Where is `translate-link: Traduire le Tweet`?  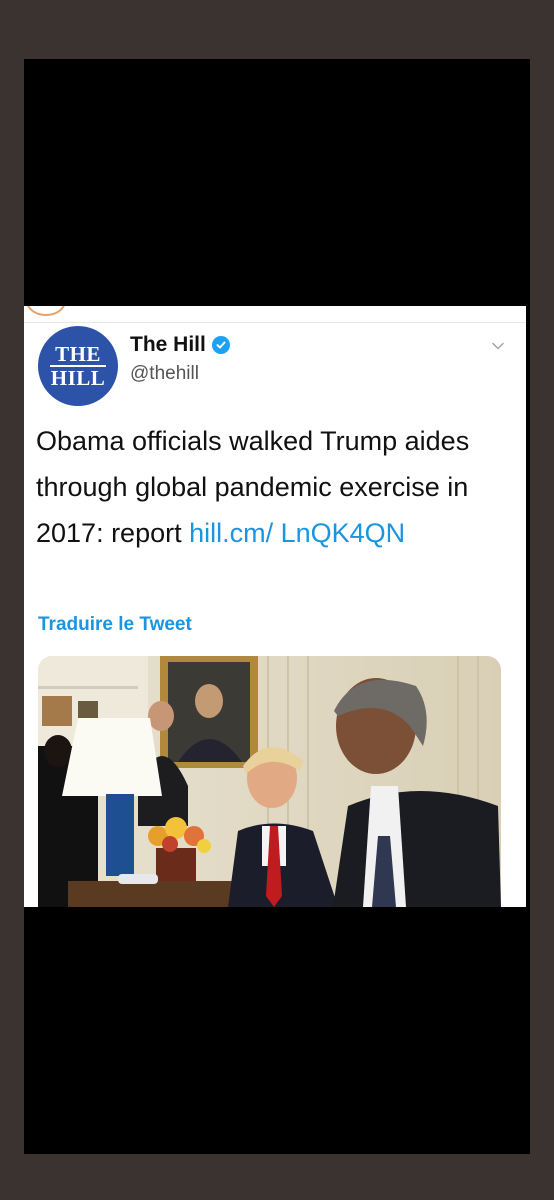 translate-link: Traduire le Tweet is located at coordinates (115, 625).